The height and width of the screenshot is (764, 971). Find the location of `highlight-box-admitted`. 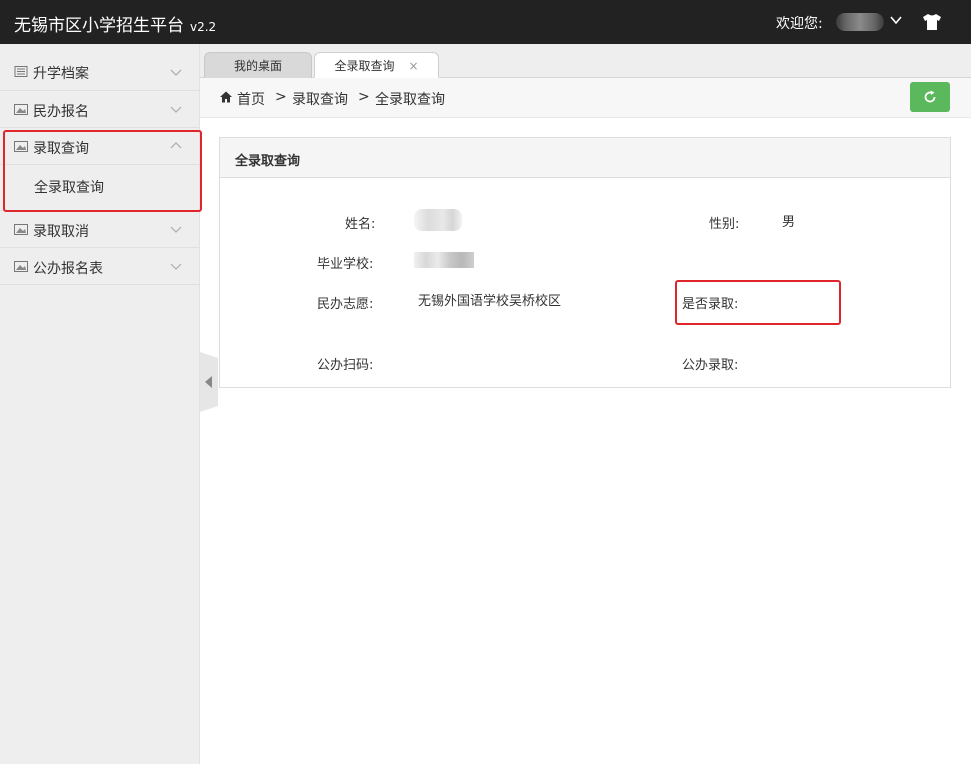

highlight-box-admitted is located at coordinates (758, 302).